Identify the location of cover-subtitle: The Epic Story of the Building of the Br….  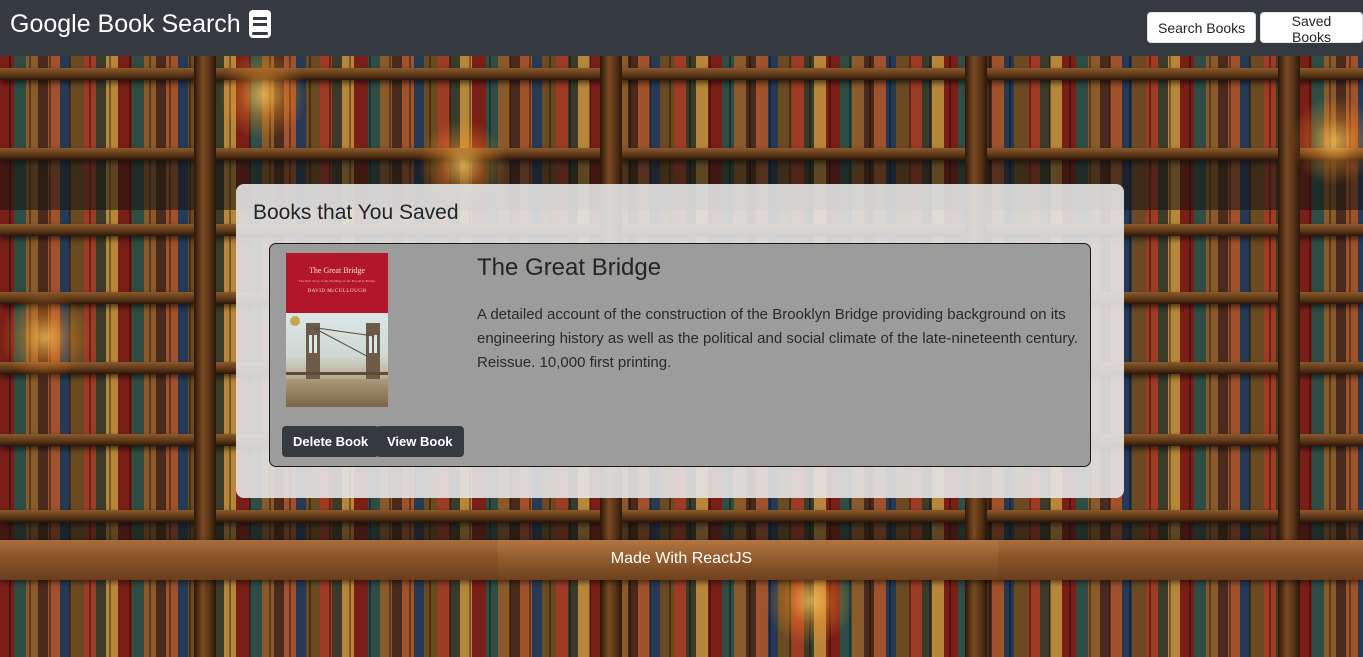
(337, 281).